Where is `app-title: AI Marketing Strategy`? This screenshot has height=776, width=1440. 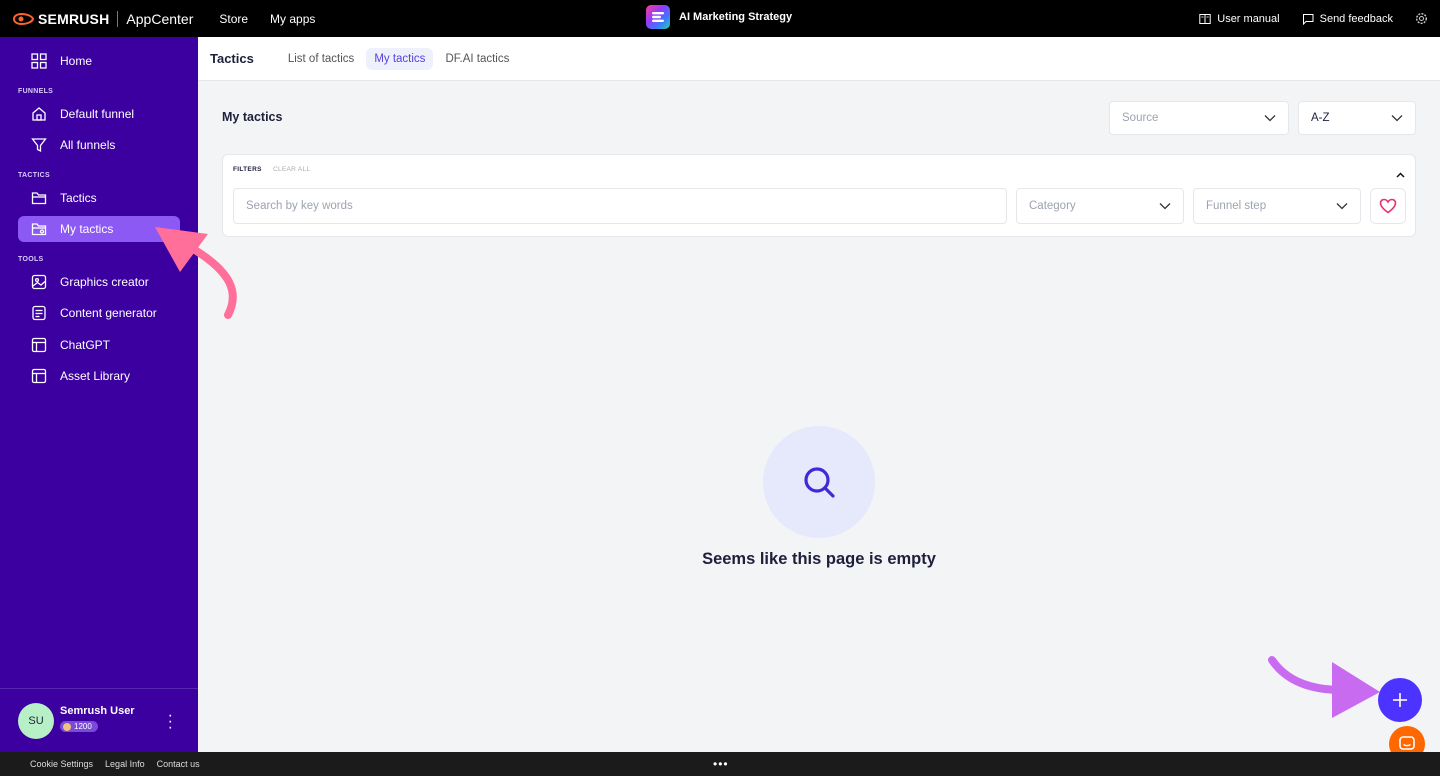 app-title: AI Marketing Strategy is located at coordinates (719, 17).